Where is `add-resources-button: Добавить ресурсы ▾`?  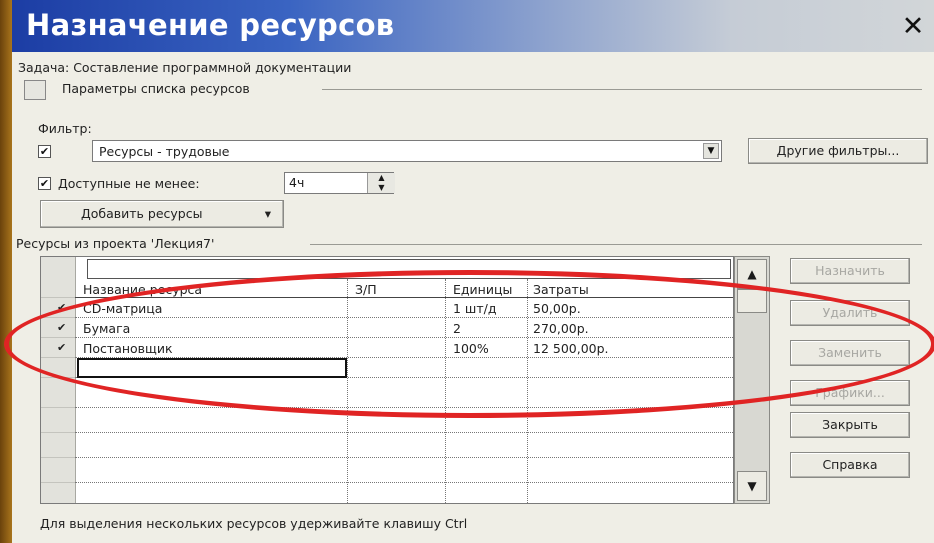 add-resources-button: Добавить ресурсы ▾ is located at coordinates (162, 214).